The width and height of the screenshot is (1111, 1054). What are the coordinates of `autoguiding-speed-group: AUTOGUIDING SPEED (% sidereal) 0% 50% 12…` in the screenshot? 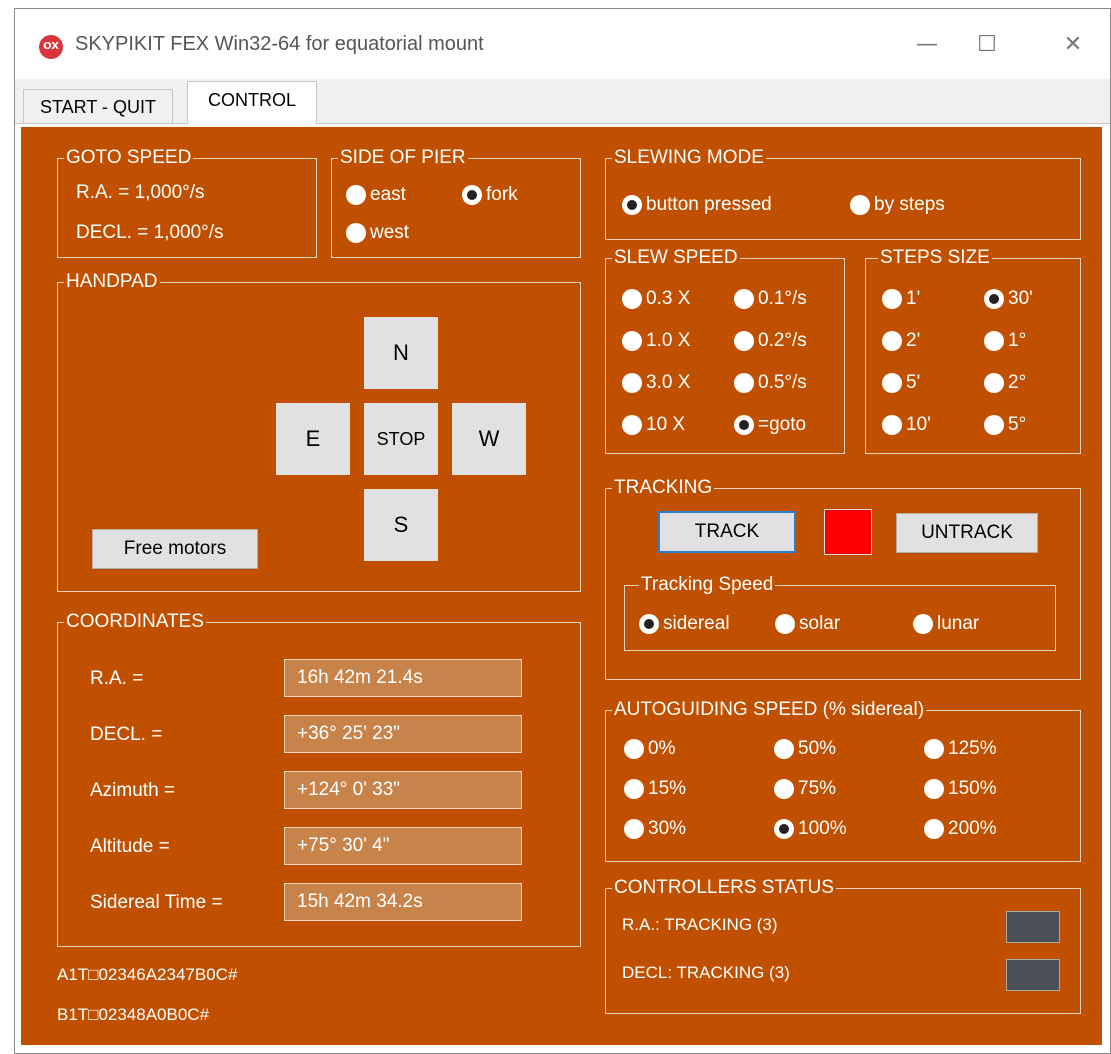 It's located at (843, 780).